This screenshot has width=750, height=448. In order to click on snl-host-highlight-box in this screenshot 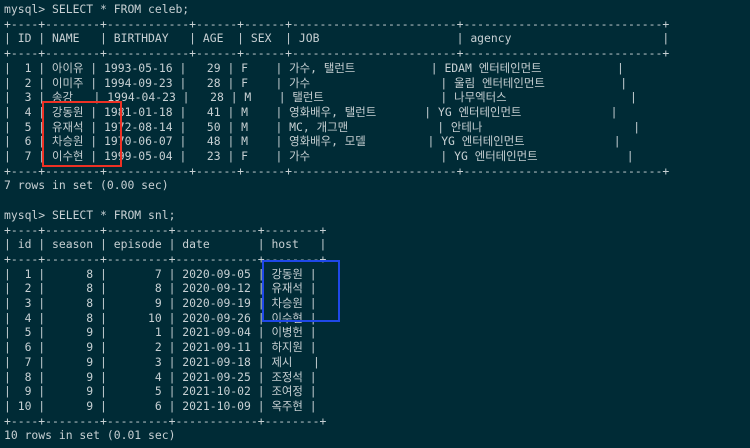, I will do `click(301, 291)`.